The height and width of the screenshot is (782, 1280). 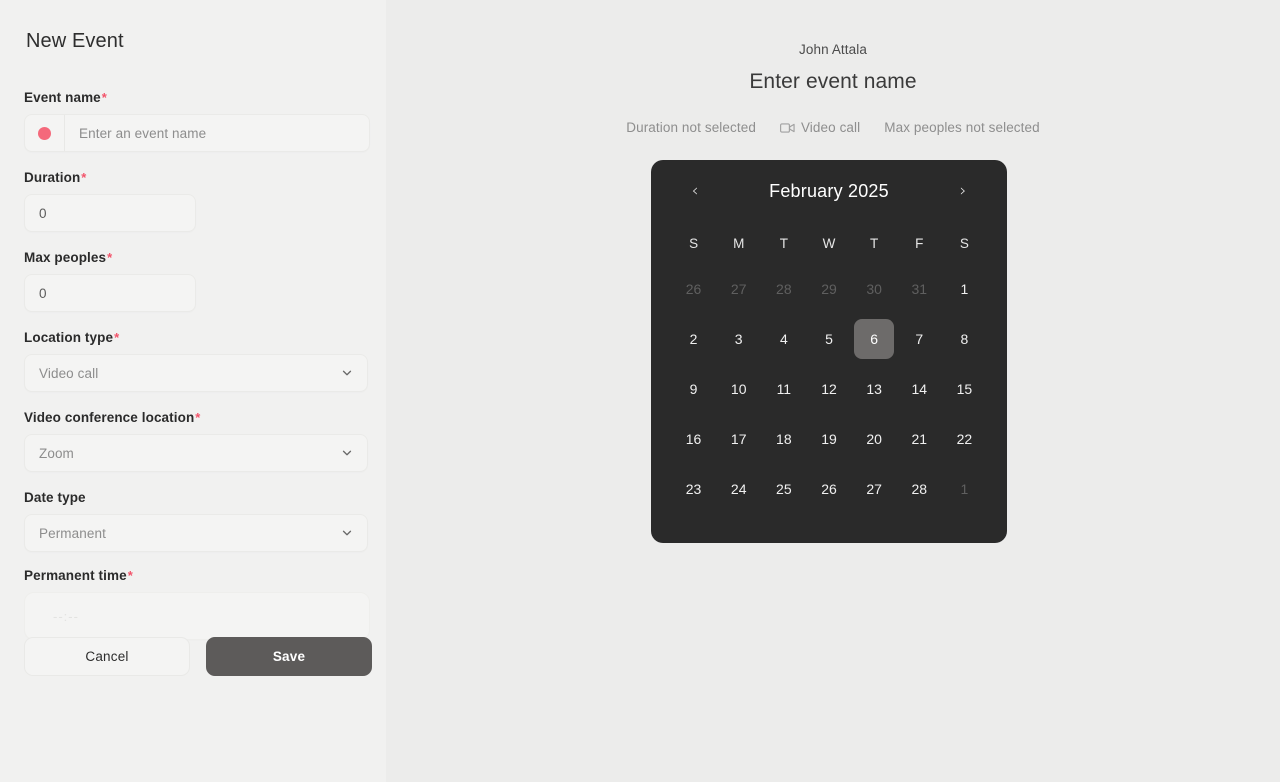 What do you see at coordinates (919, 389) in the screenshot?
I see `calendar-day: 14` at bounding box center [919, 389].